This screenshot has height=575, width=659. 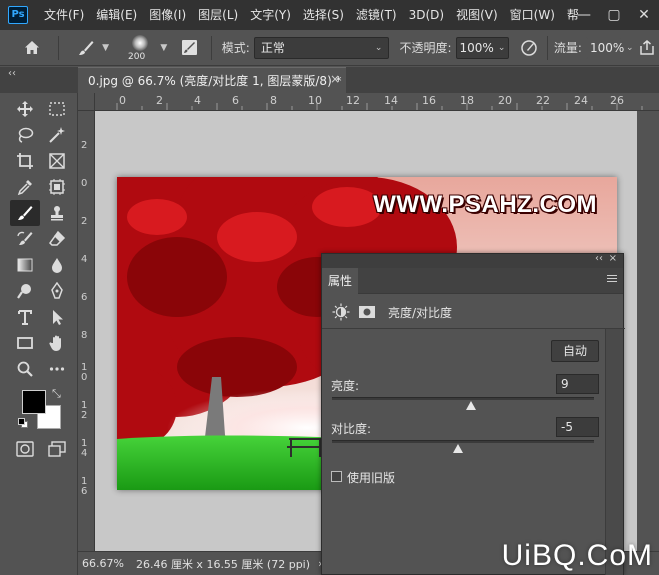 What do you see at coordinates (547, 47) in the screenshot?
I see `separator` at bounding box center [547, 47].